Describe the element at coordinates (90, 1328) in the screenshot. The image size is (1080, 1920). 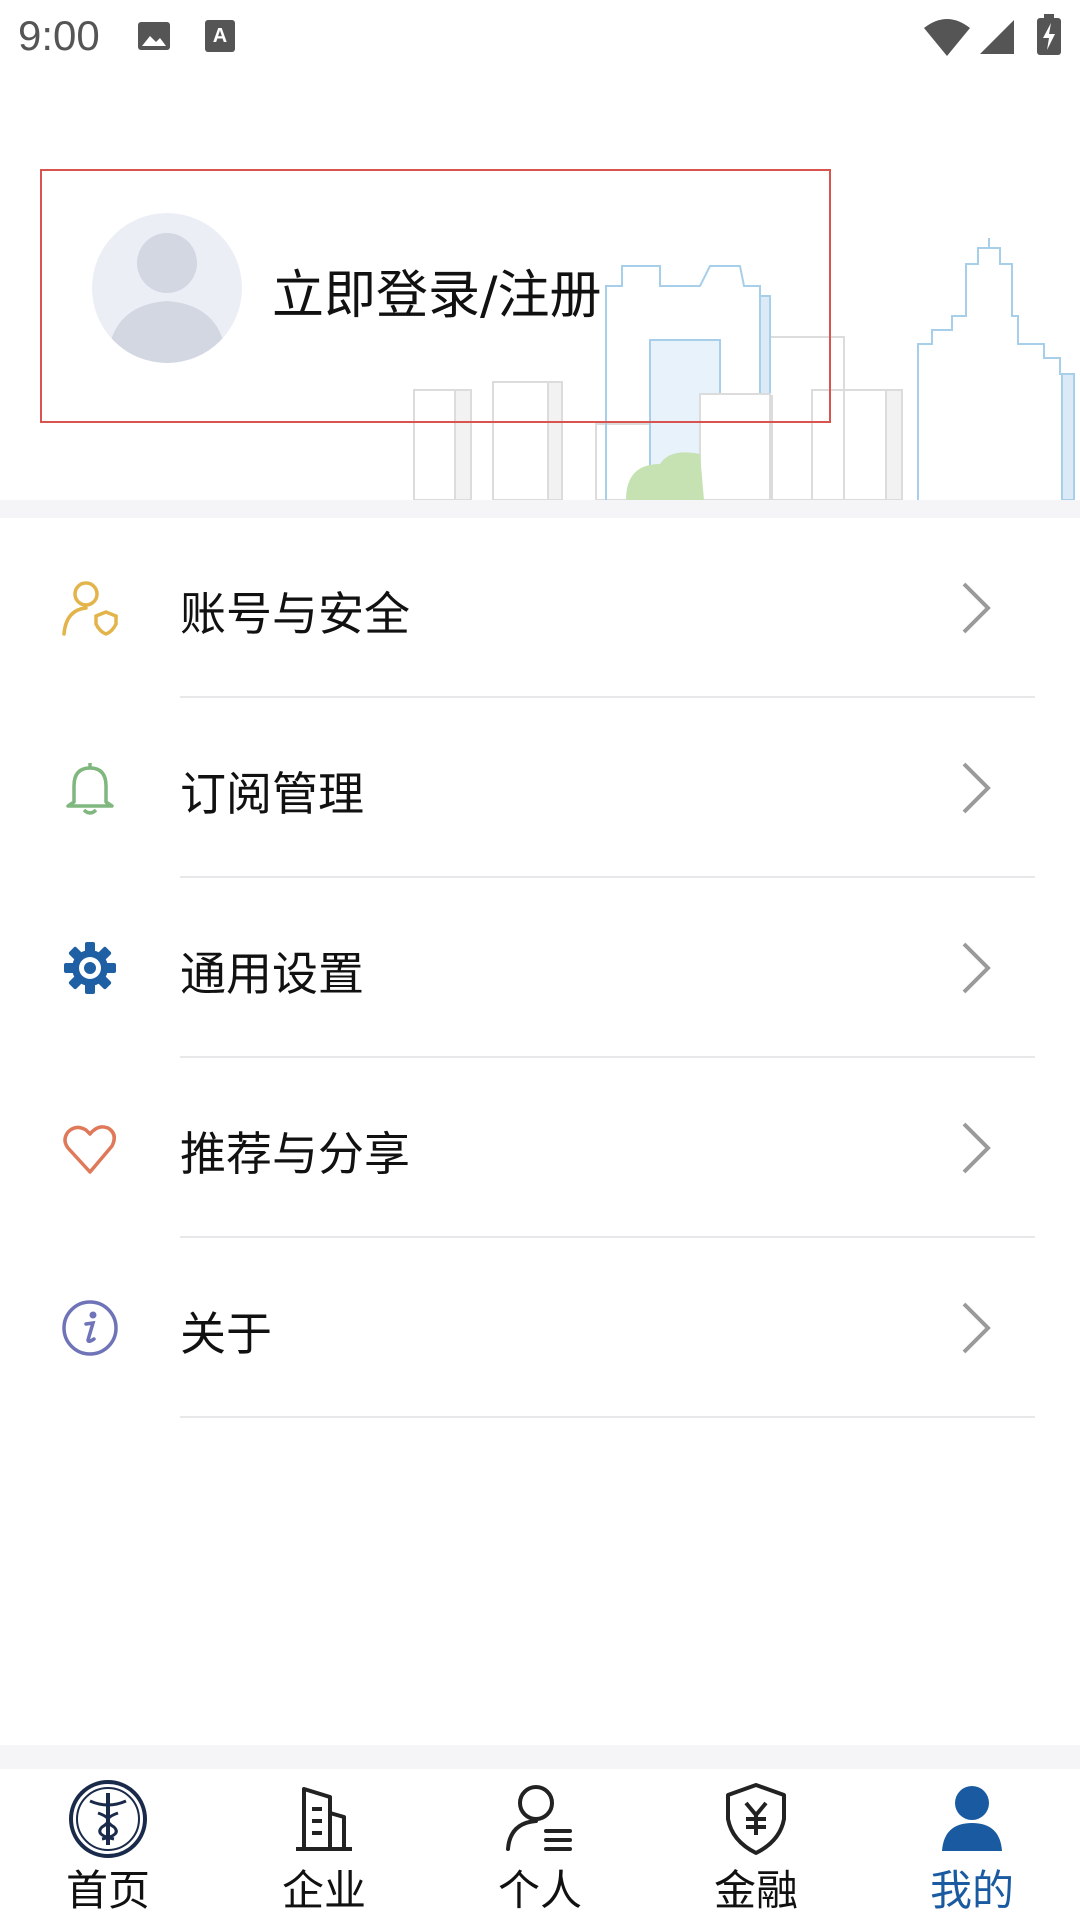
I see `info-icon` at that location.